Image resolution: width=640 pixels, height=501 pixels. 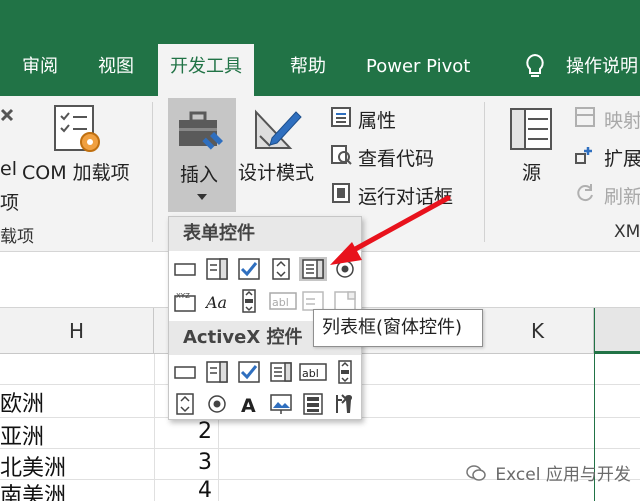 I want to click on svg-text: A, so click(x=248, y=405).